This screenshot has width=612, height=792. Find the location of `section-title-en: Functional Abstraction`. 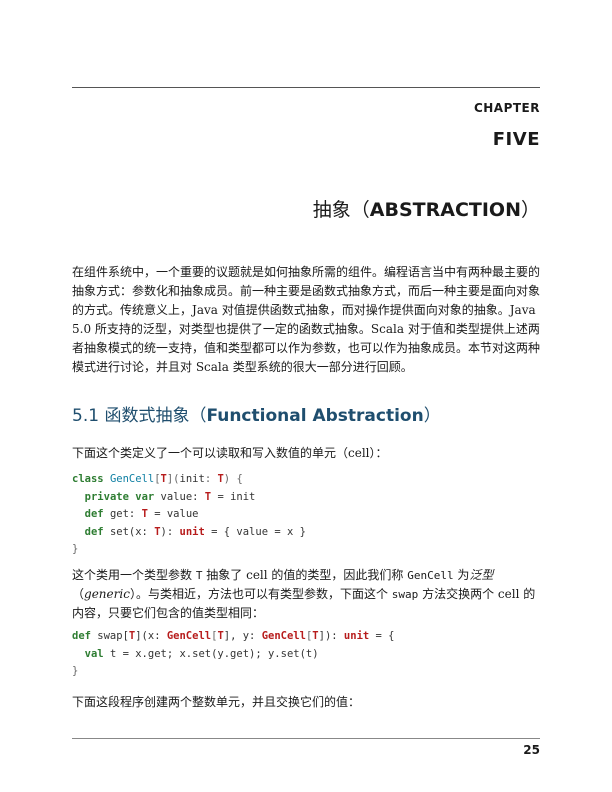

section-title-en: Functional Abstraction is located at coordinates (315, 416).